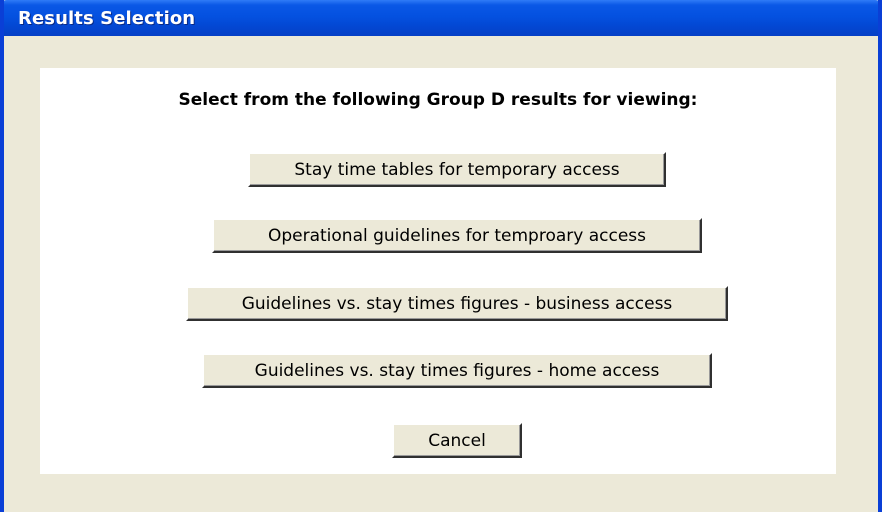  I want to click on cancel-button: Cancel, so click(457, 440).